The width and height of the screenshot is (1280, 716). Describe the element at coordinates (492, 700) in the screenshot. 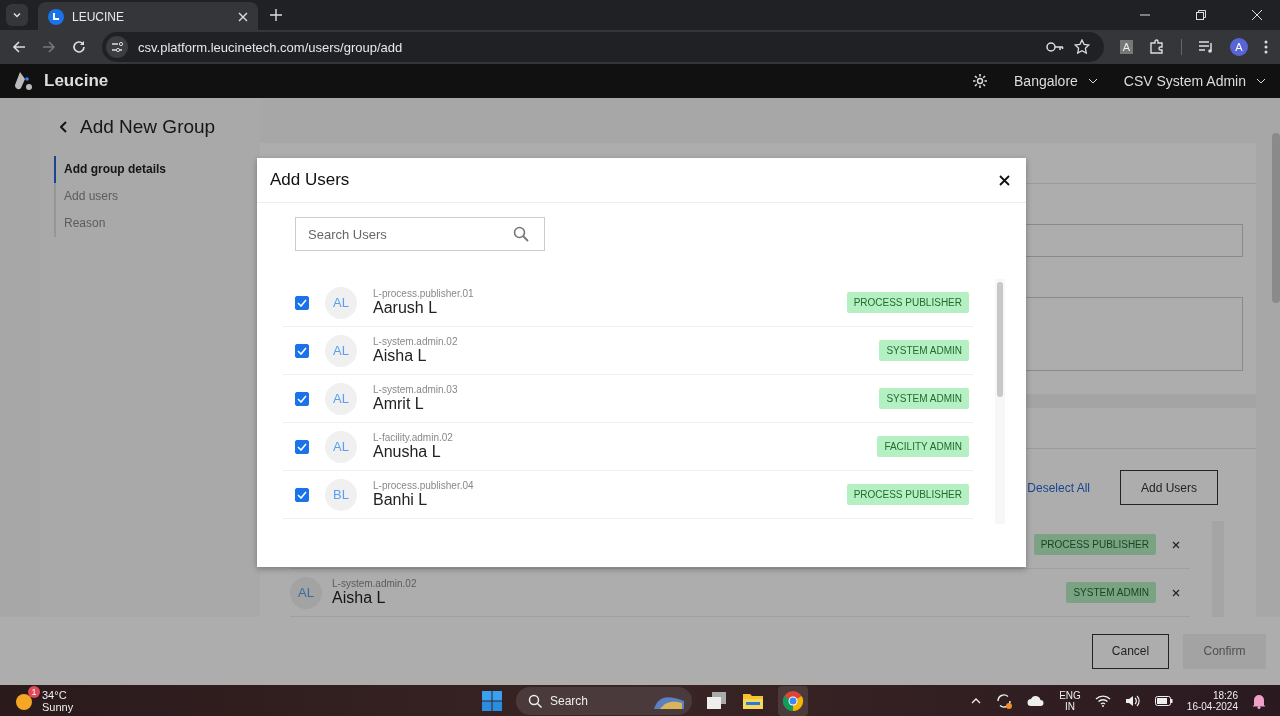

I see `windows-start-icon` at that location.